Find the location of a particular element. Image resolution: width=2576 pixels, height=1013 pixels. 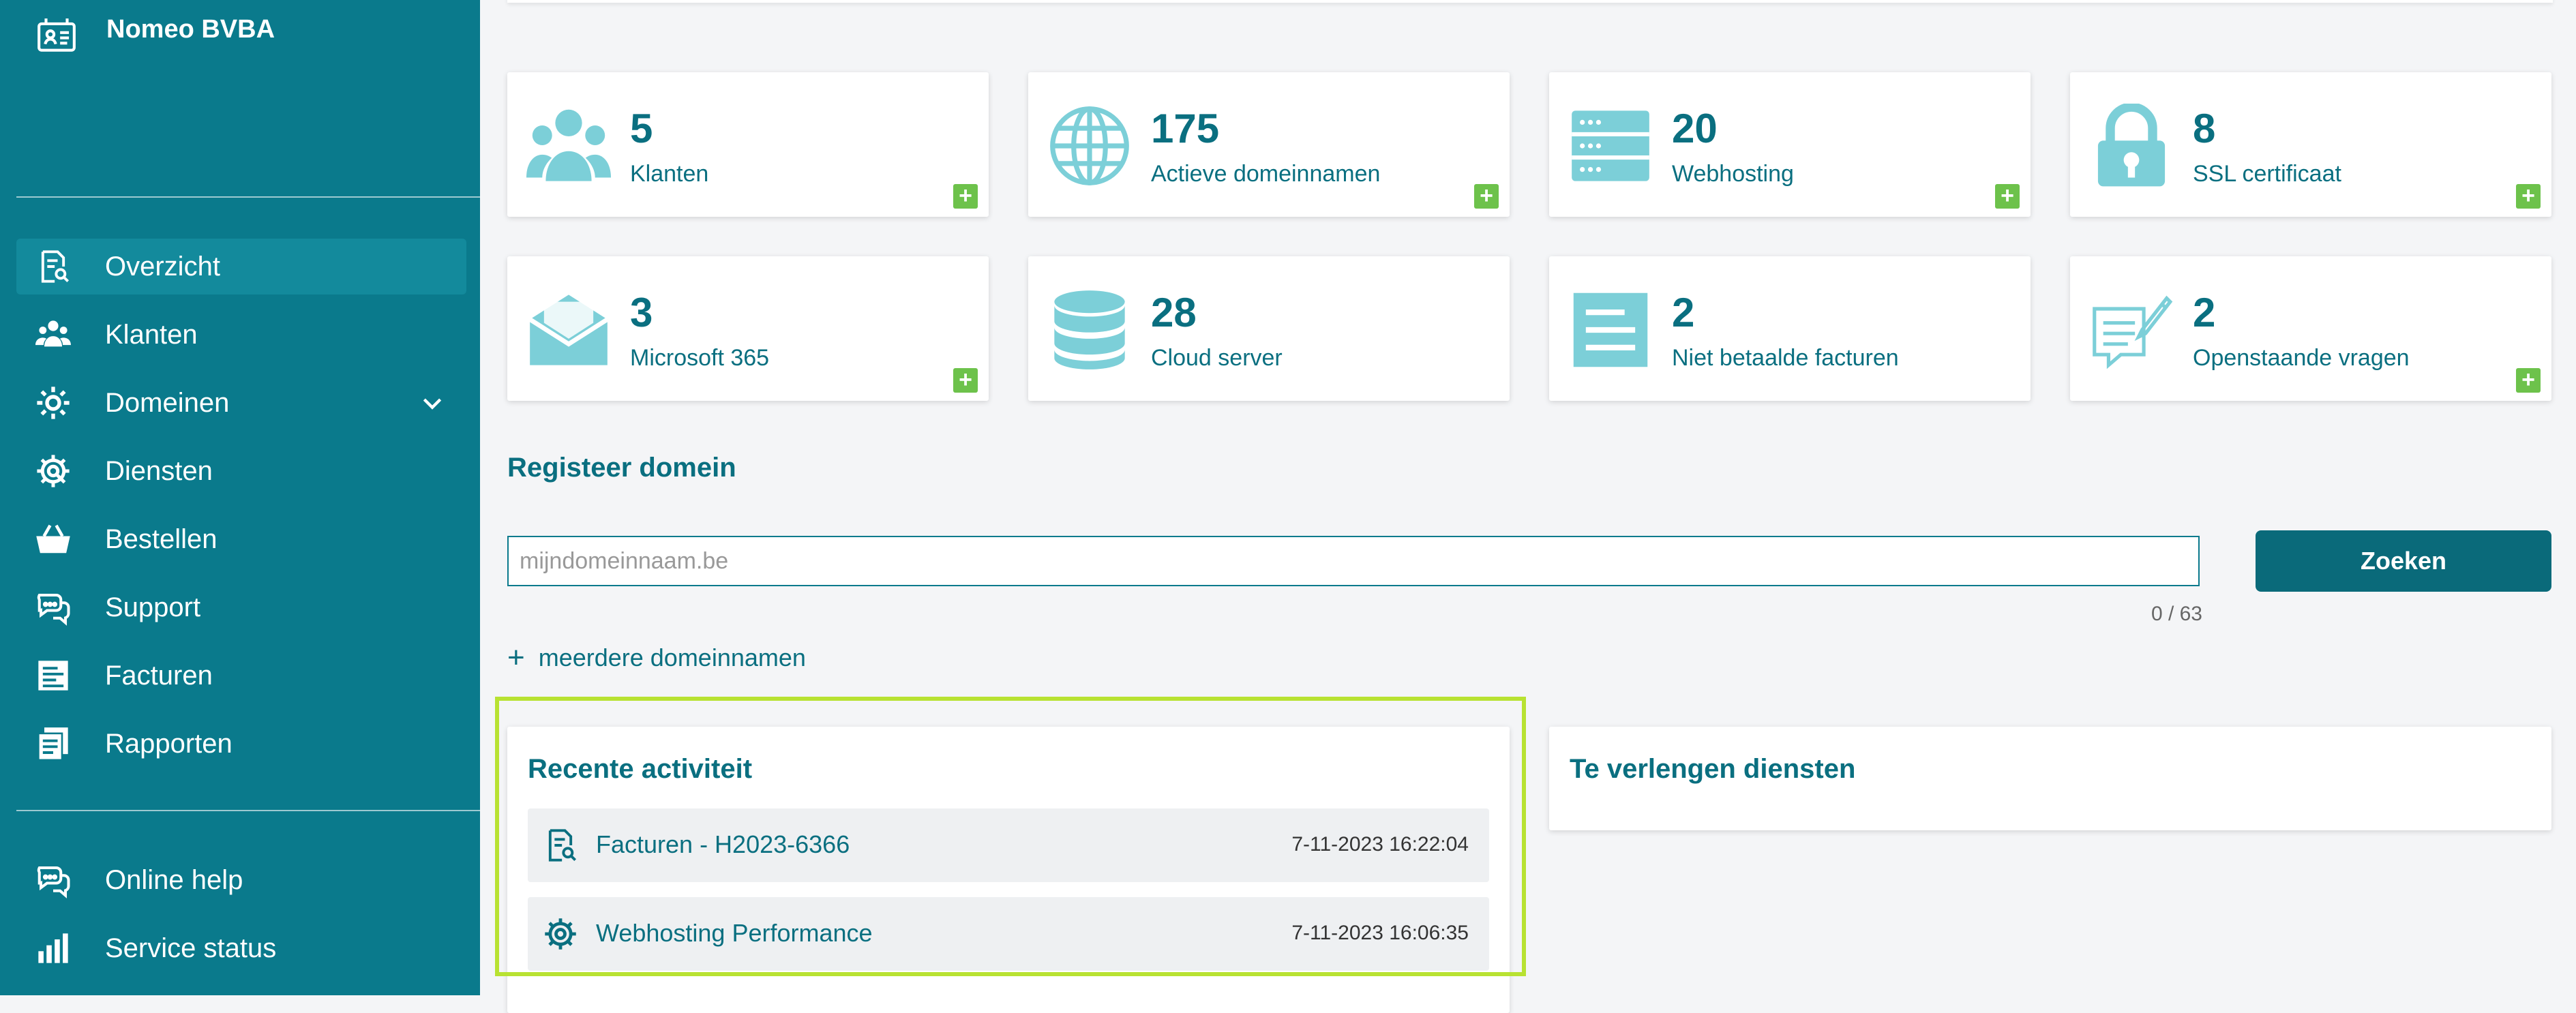

envelope-icon is located at coordinates (568, 329).